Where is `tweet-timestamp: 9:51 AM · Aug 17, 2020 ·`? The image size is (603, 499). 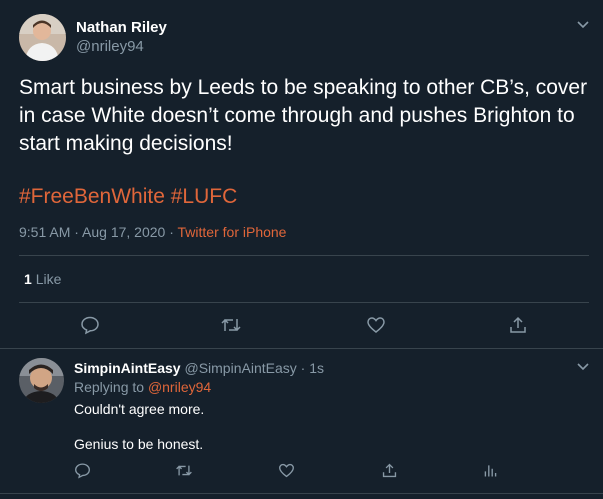
tweet-timestamp: 9:51 AM · Aug 17, 2020 · is located at coordinates (98, 232).